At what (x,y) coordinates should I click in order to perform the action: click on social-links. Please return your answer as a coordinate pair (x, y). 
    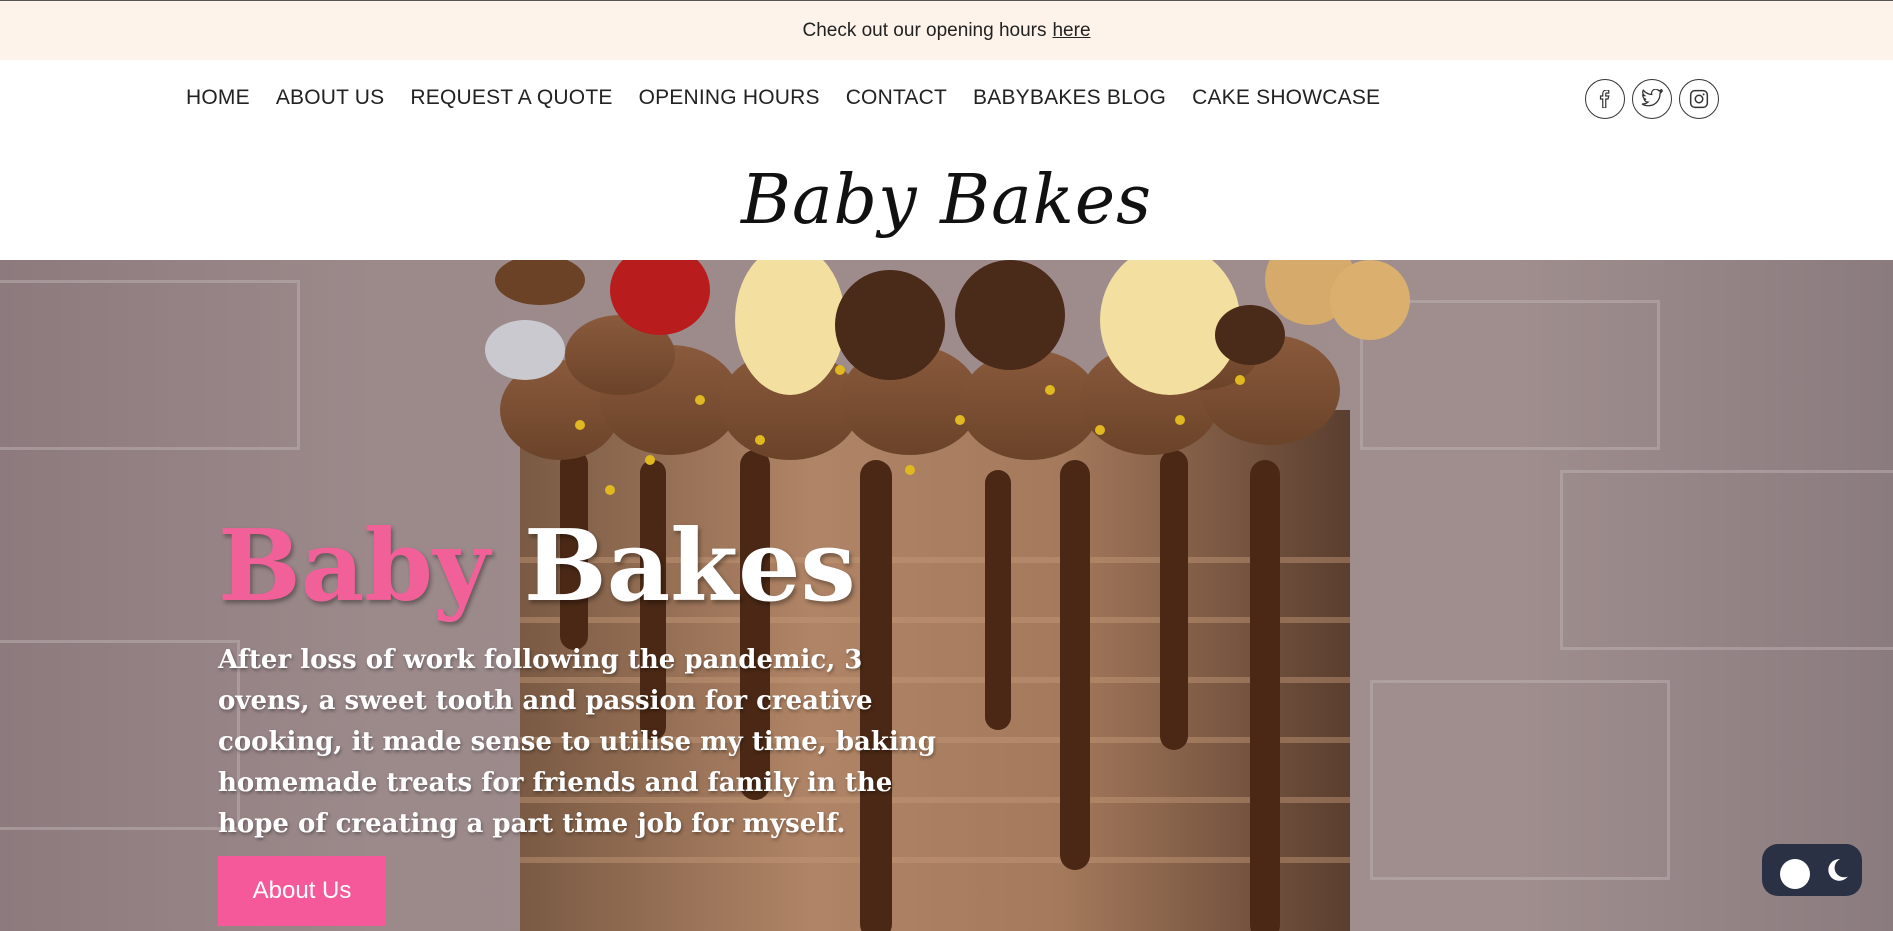
    Looking at the image, I should click on (1652, 99).